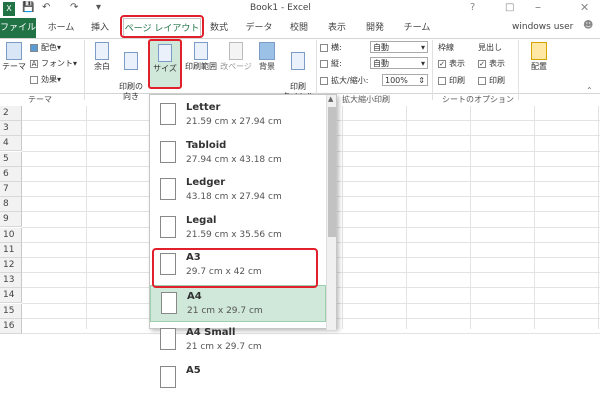  I want to click on scale-icon, so click(324, 81).